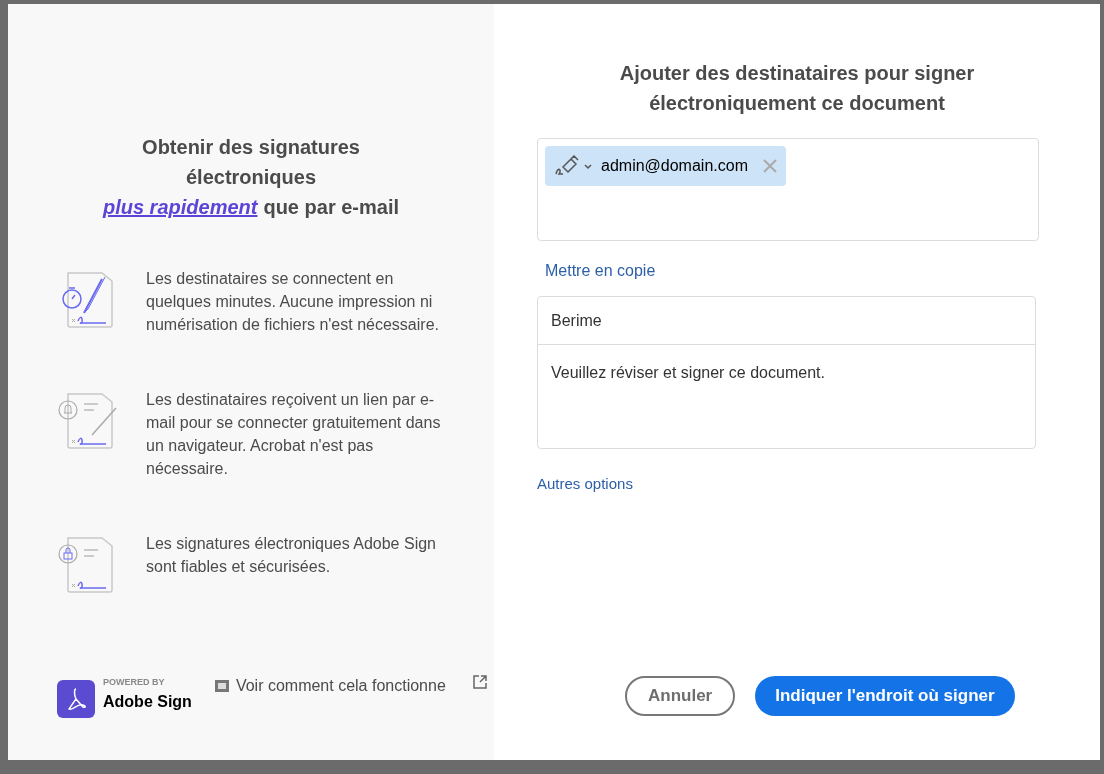 The image size is (1104, 774). What do you see at coordinates (329, 686) in the screenshot?
I see `video-link: Voir comment cela fonctionne` at bounding box center [329, 686].